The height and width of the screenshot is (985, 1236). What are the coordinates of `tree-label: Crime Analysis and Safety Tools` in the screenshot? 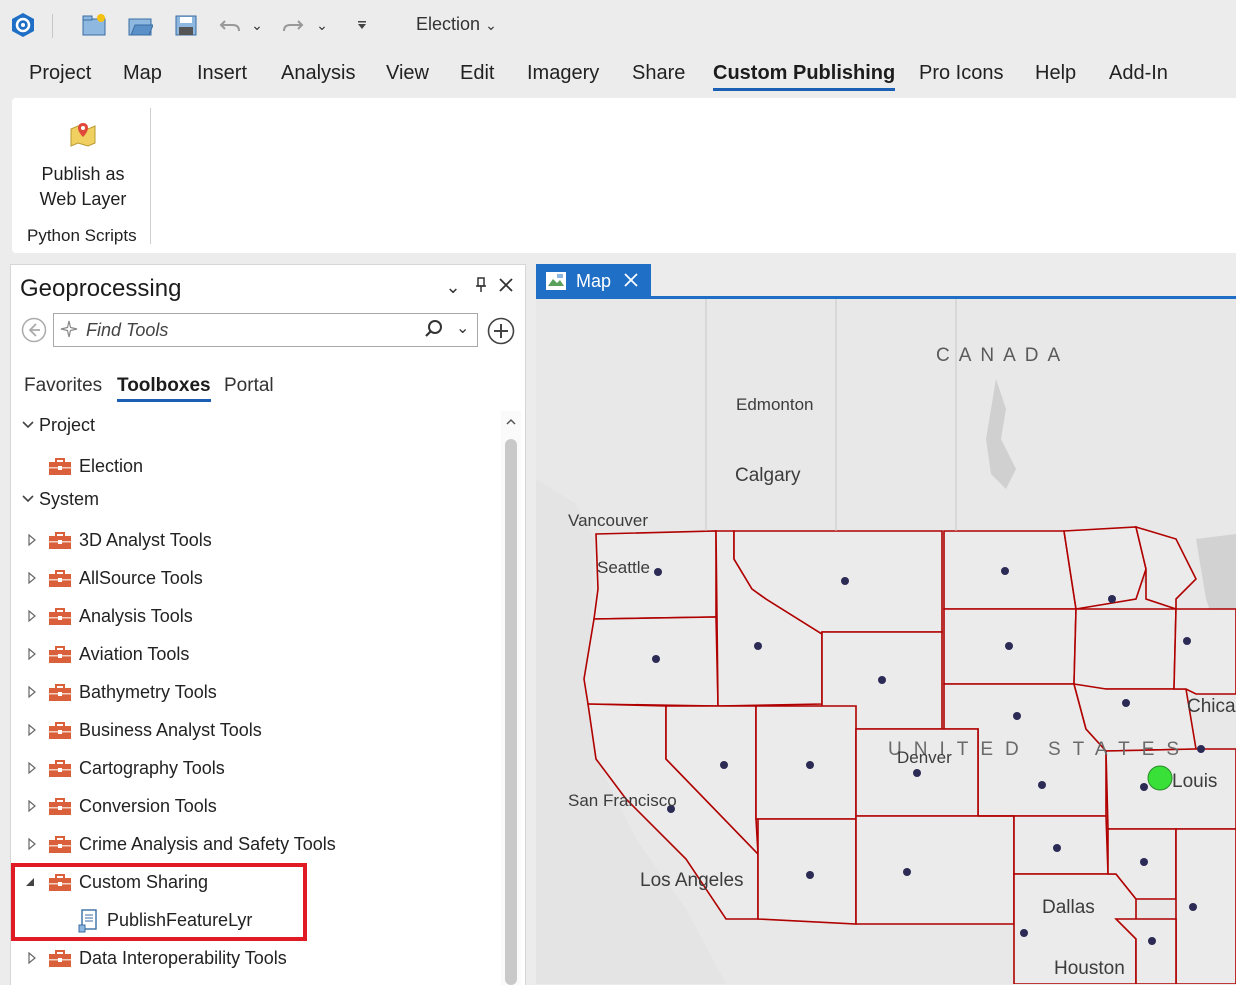 It's located at (207, 844).